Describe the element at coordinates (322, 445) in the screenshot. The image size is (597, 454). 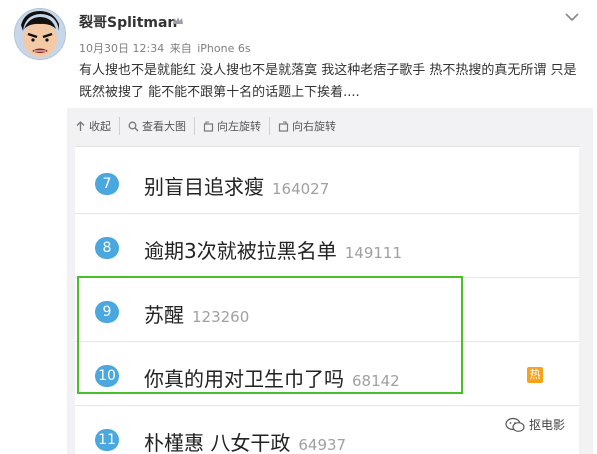
I see `search-count: 64937` at that location.